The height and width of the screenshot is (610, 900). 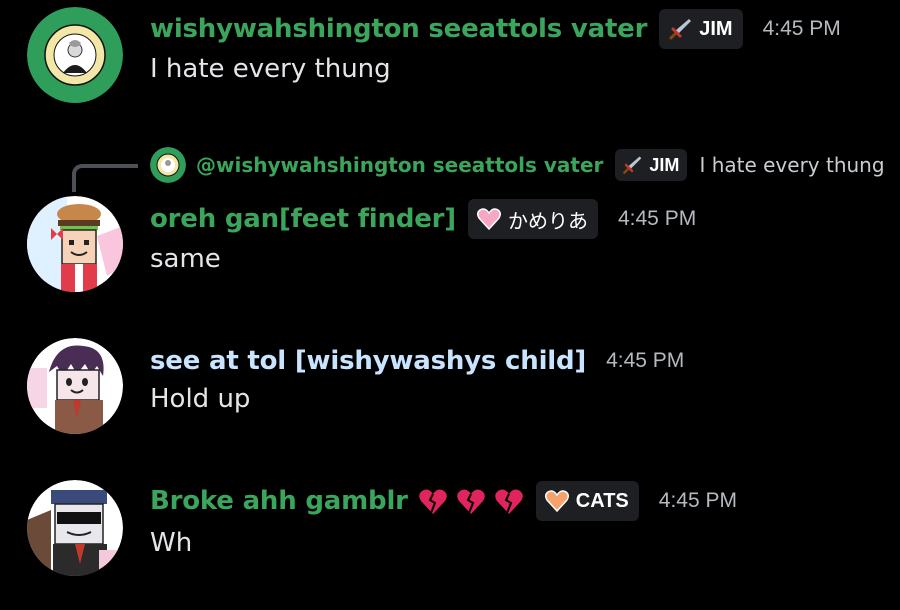 I want to click on username: Broke ahh gamblr, so click(x=279, y=501).